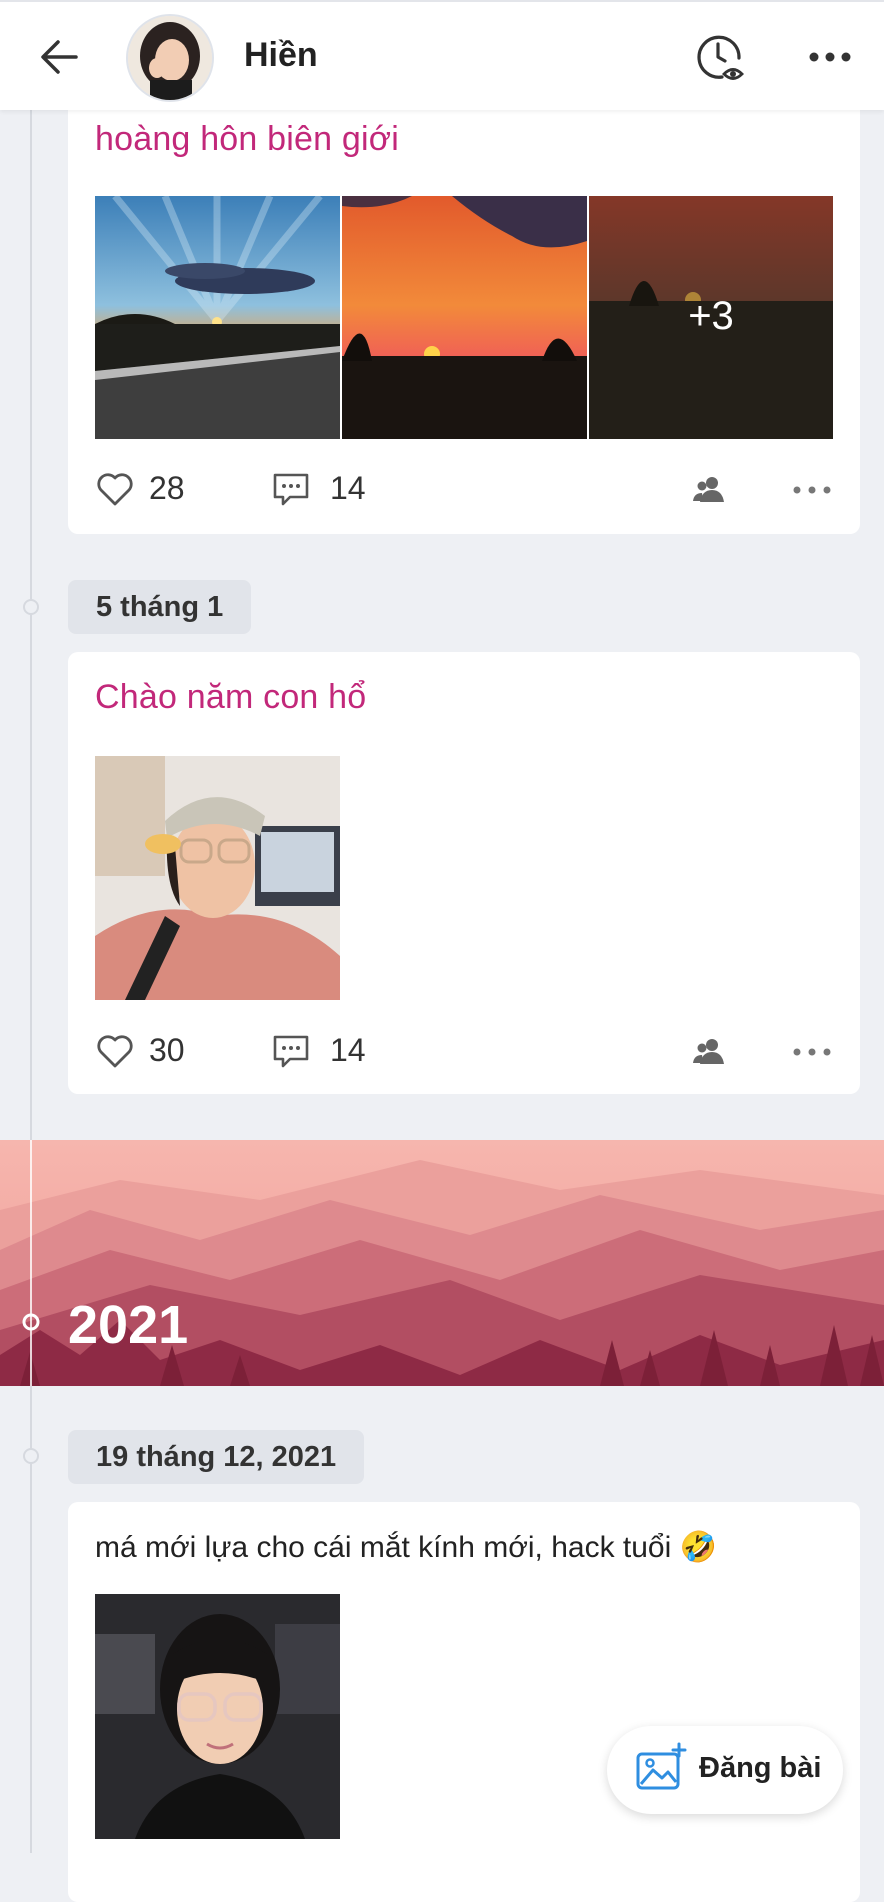  Describe the element at coordinates (442, 55) in the screenshot. I see `top-bar: Hiền` at that location.